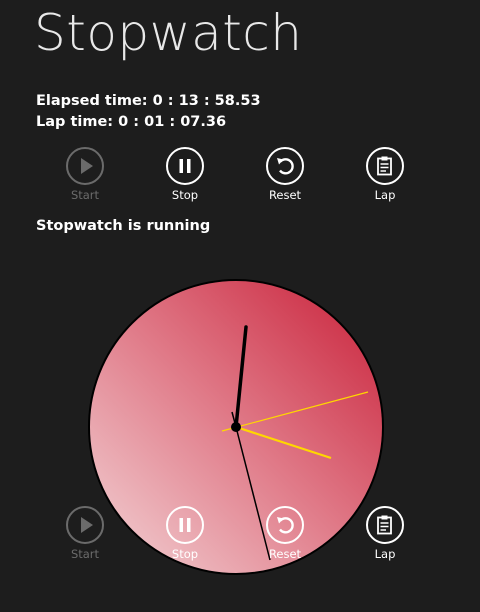 This screenshot has height=612, width=480. I want to click on status-text: Stopwatch is running, so click(123, 226).